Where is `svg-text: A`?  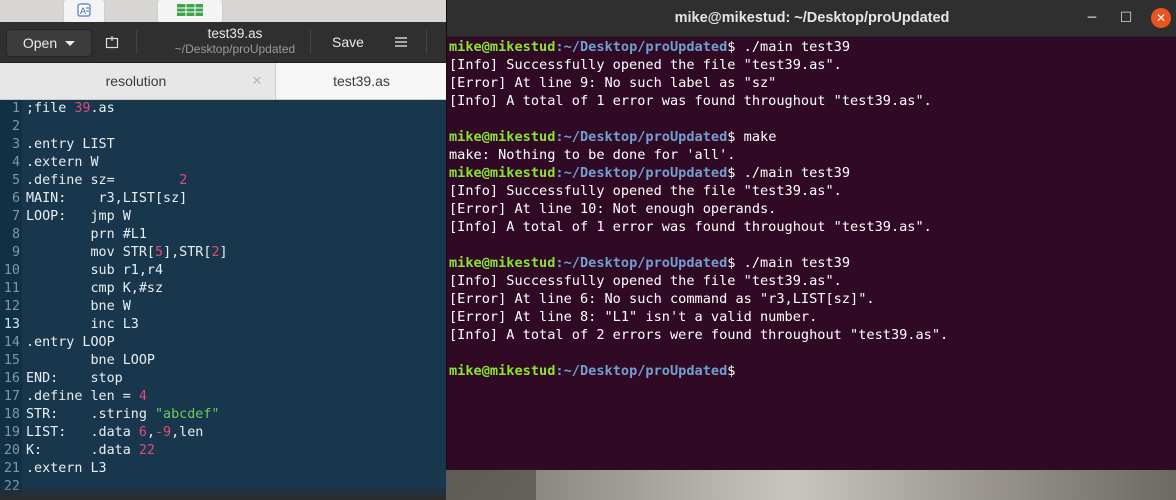 svg-text: A is located at coordinates (83, 11).